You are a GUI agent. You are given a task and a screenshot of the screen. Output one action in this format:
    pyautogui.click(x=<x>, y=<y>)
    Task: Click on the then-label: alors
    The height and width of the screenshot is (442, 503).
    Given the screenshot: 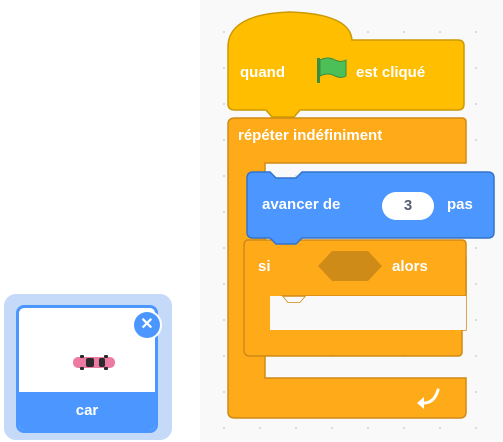 What is the action you would take?
    pyautogui.click(x=410, y=266)
    